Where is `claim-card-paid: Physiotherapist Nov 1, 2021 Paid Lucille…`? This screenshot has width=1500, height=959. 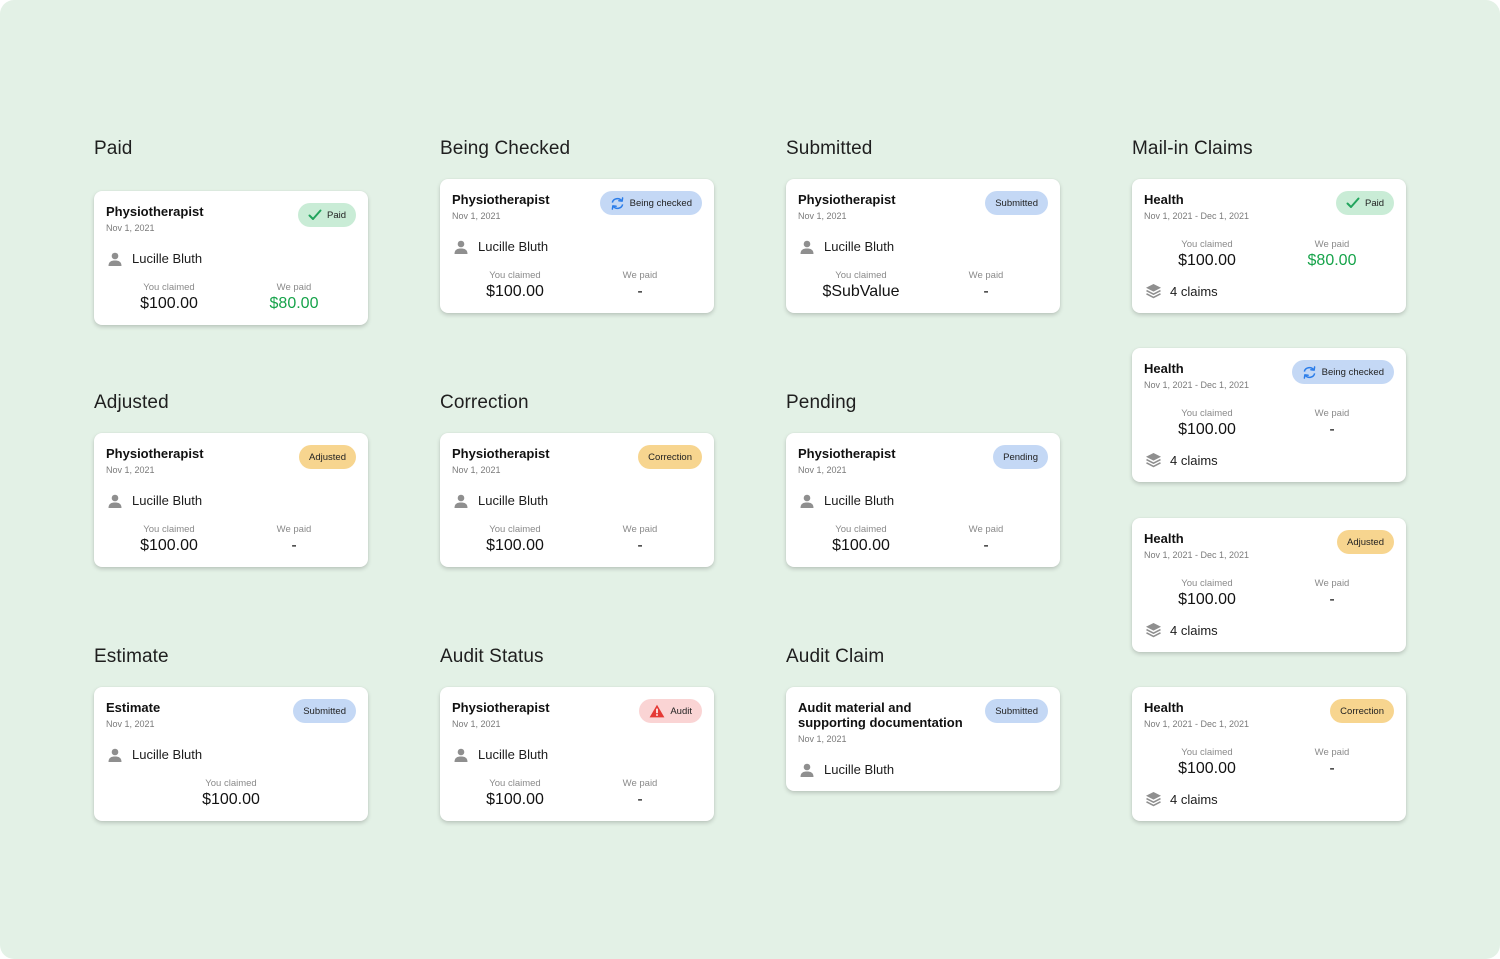 claim-card-paid: Physiotherapist Nov 1, 2021 Paid Lucille… is located at coordinates (231, 258).